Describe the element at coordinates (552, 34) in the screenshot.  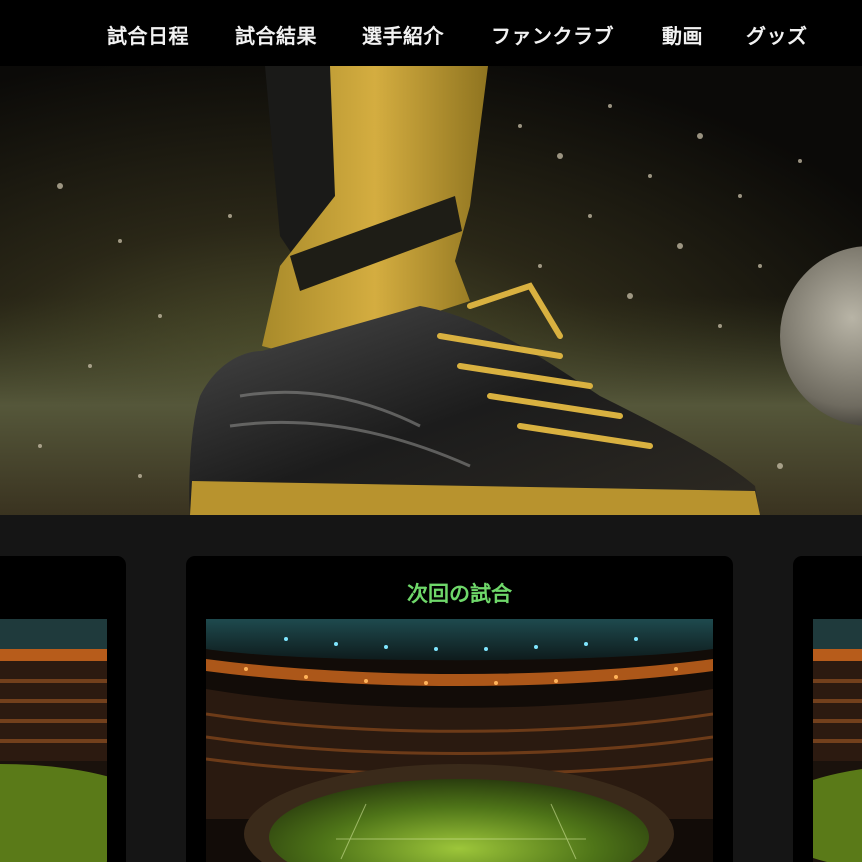
I see `nav-item-fanclub: ファンクラブ` at that location.